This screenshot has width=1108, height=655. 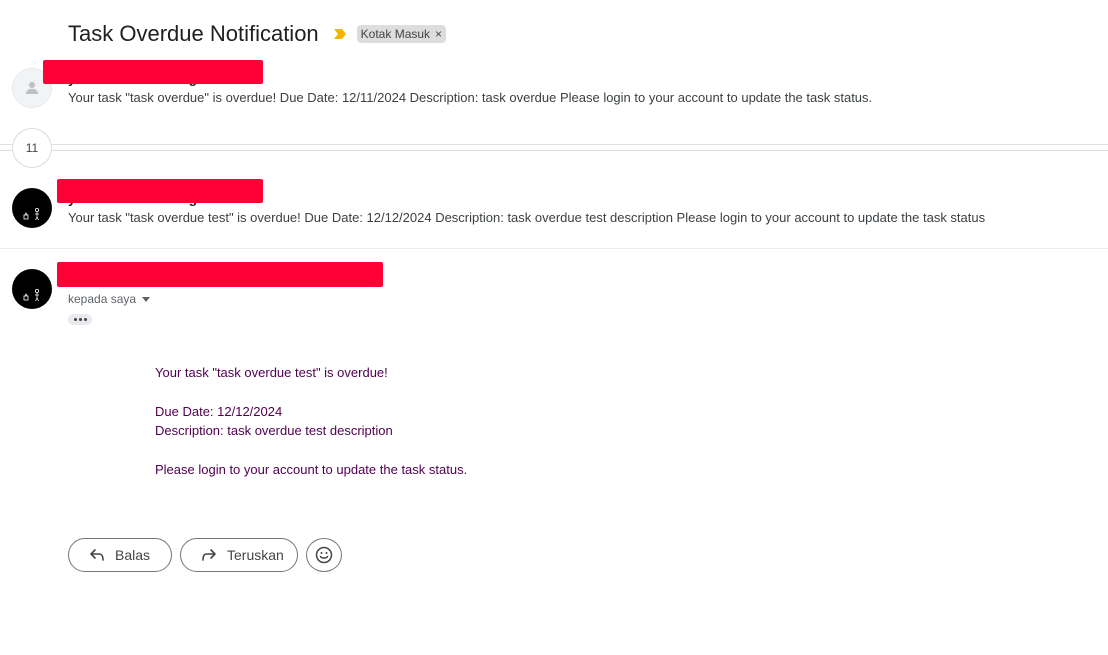 What do you see at coordinates (133, 555) in the screenshot?
I see `reply-label: Balas` at bounding box center [133, 555].